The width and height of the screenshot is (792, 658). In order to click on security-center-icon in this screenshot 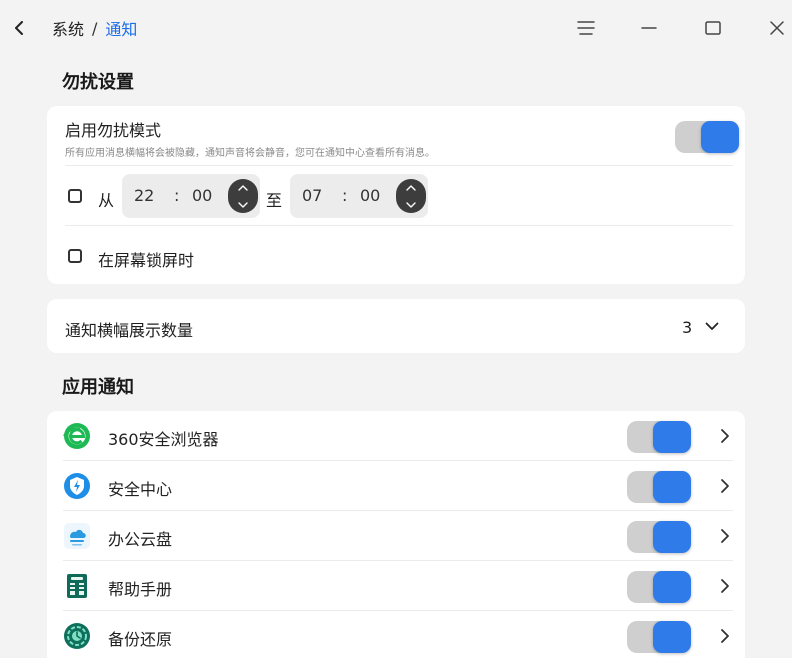, I will do `click(77, 486)`.